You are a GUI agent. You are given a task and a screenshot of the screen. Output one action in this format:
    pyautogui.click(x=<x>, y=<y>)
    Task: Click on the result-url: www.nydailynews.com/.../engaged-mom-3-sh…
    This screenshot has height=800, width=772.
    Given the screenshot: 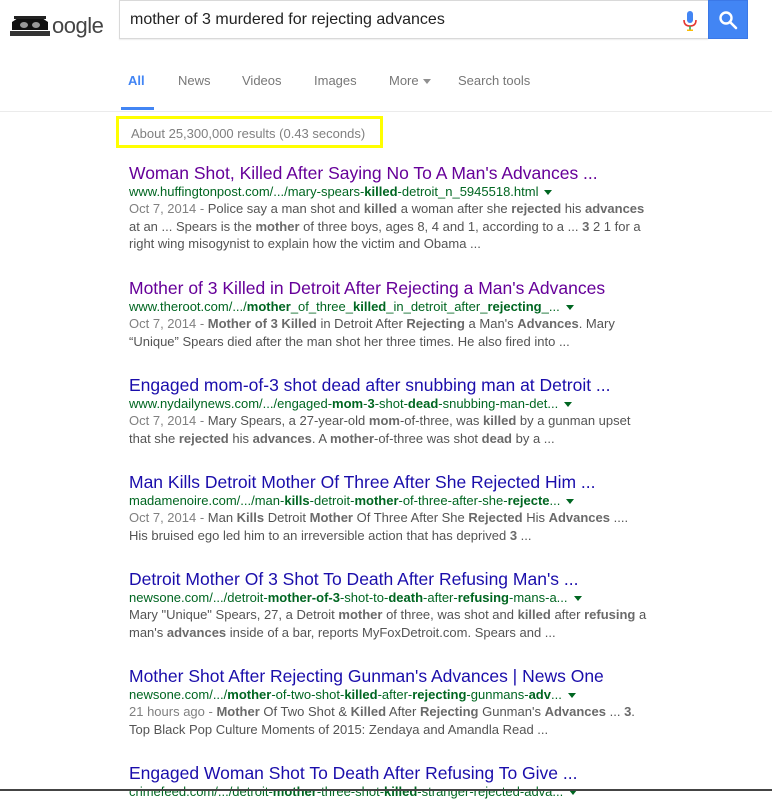 What is the action you would take?
    pyautogui.click(x=389, y=404)
    